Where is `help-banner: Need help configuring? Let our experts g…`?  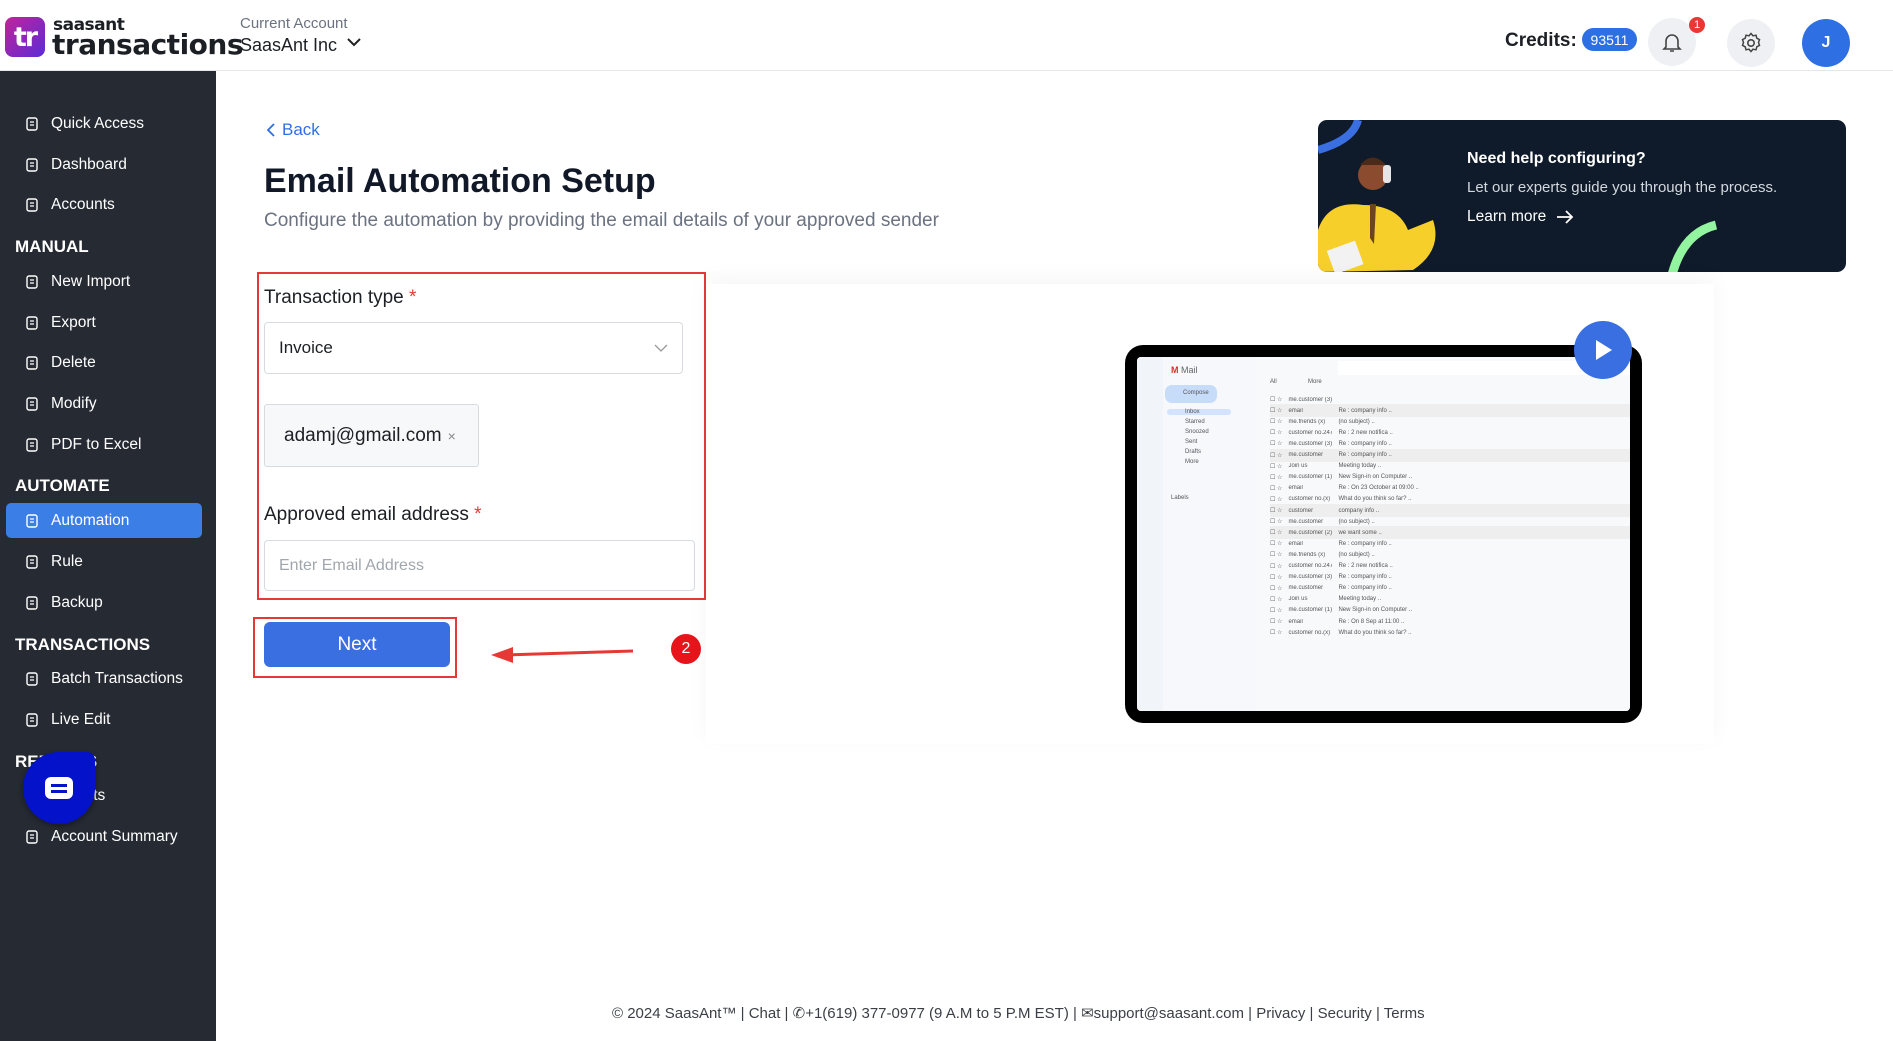 help-banner: Need help configuring? Let our experts g… is located at coordinates (1582, 196).